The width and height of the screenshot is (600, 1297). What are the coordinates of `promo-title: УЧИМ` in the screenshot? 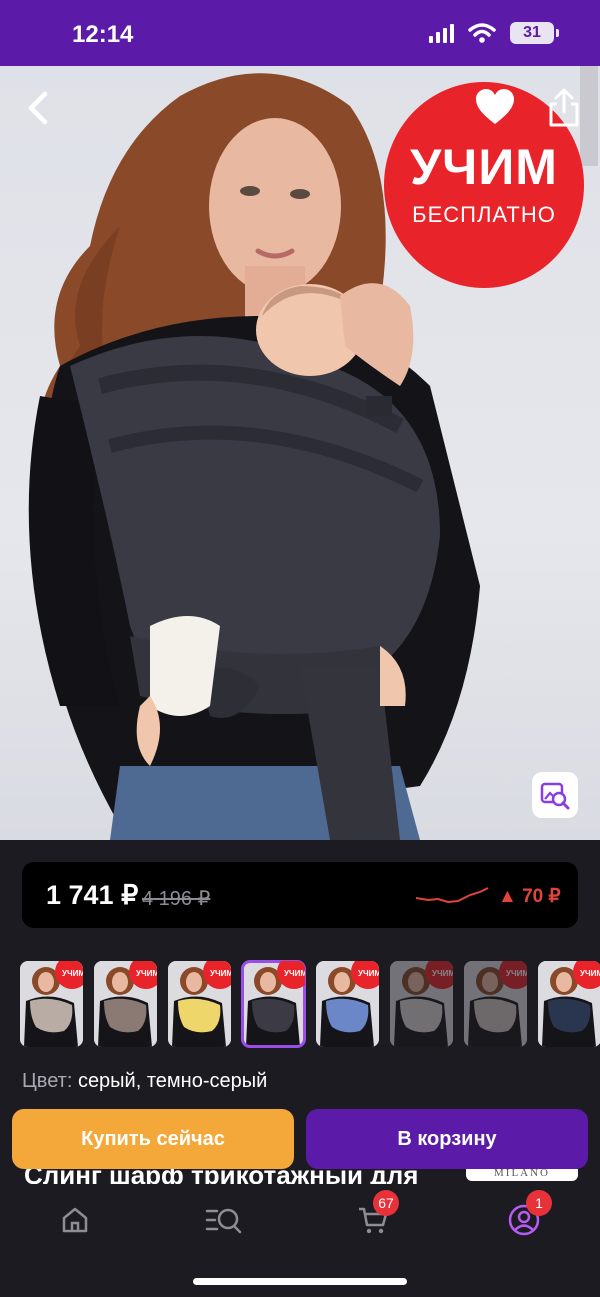 It's located at (484, 167).